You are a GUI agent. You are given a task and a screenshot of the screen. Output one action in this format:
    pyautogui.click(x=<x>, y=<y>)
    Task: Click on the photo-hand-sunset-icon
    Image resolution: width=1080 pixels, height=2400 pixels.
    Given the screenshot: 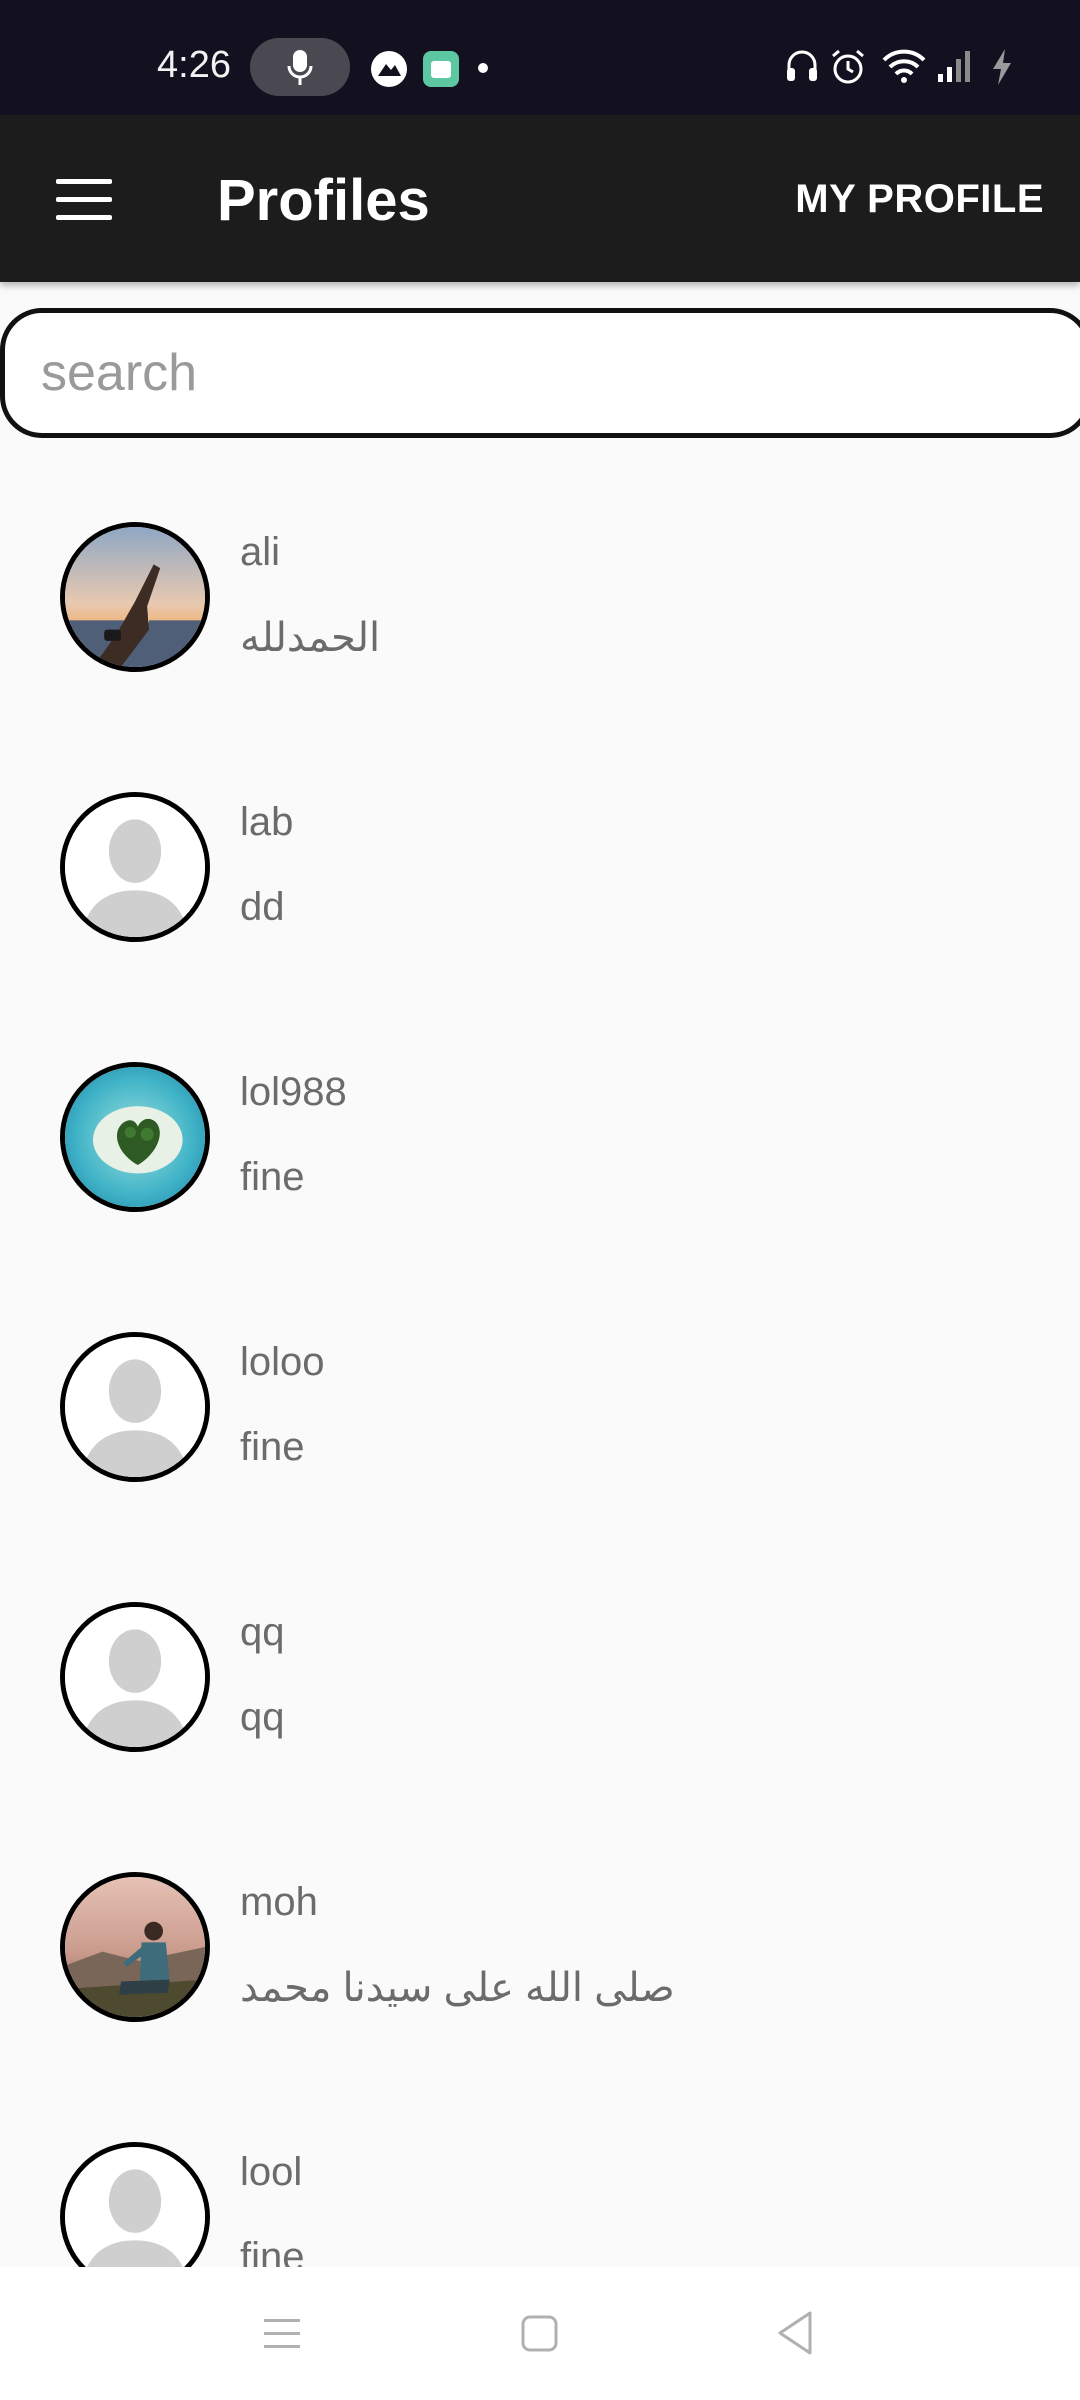 What is the action you would take?
    pyautogui.click(x=135, y=597)
    